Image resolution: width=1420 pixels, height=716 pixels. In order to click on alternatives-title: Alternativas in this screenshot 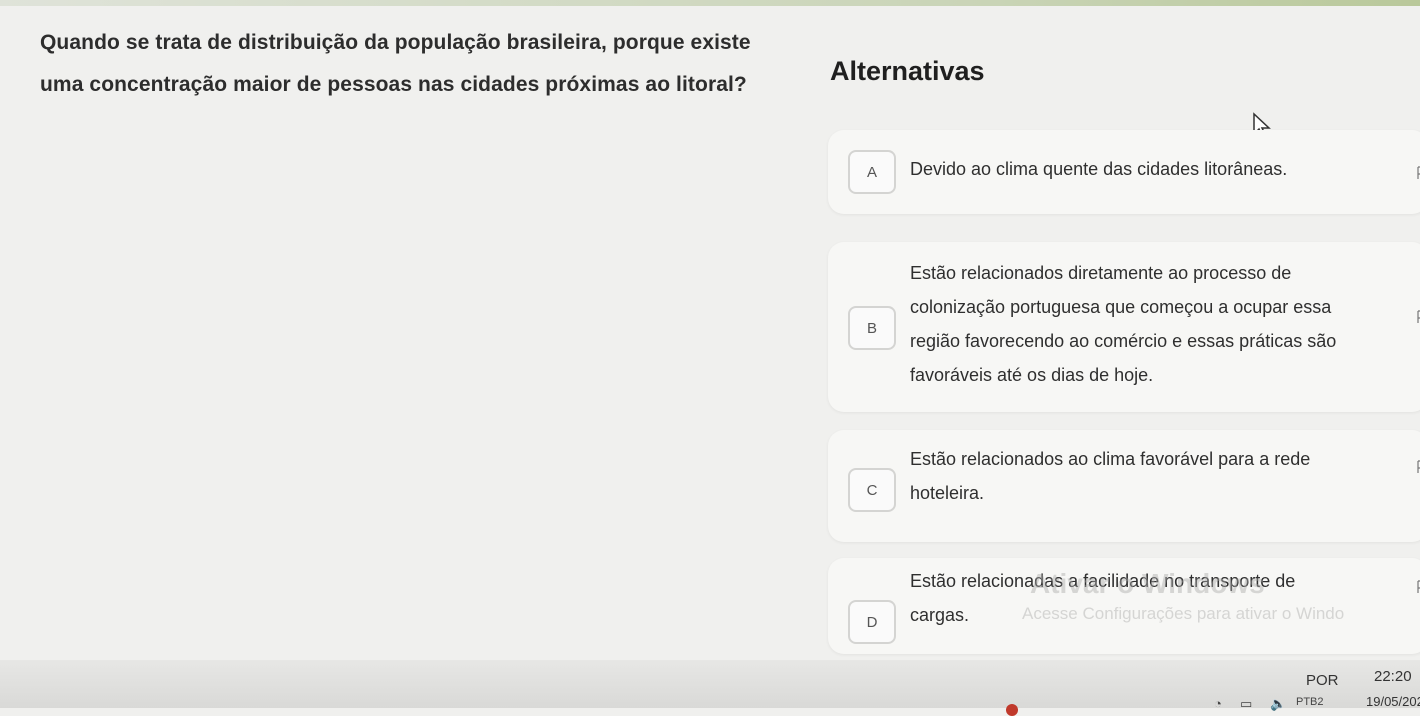, I will do `click(907, 71)`.